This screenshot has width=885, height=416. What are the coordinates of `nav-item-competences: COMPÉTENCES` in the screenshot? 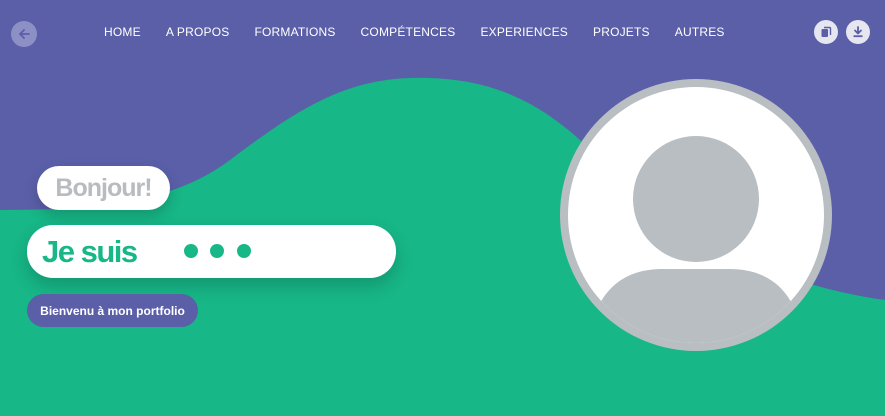 It's located at (408, 32).